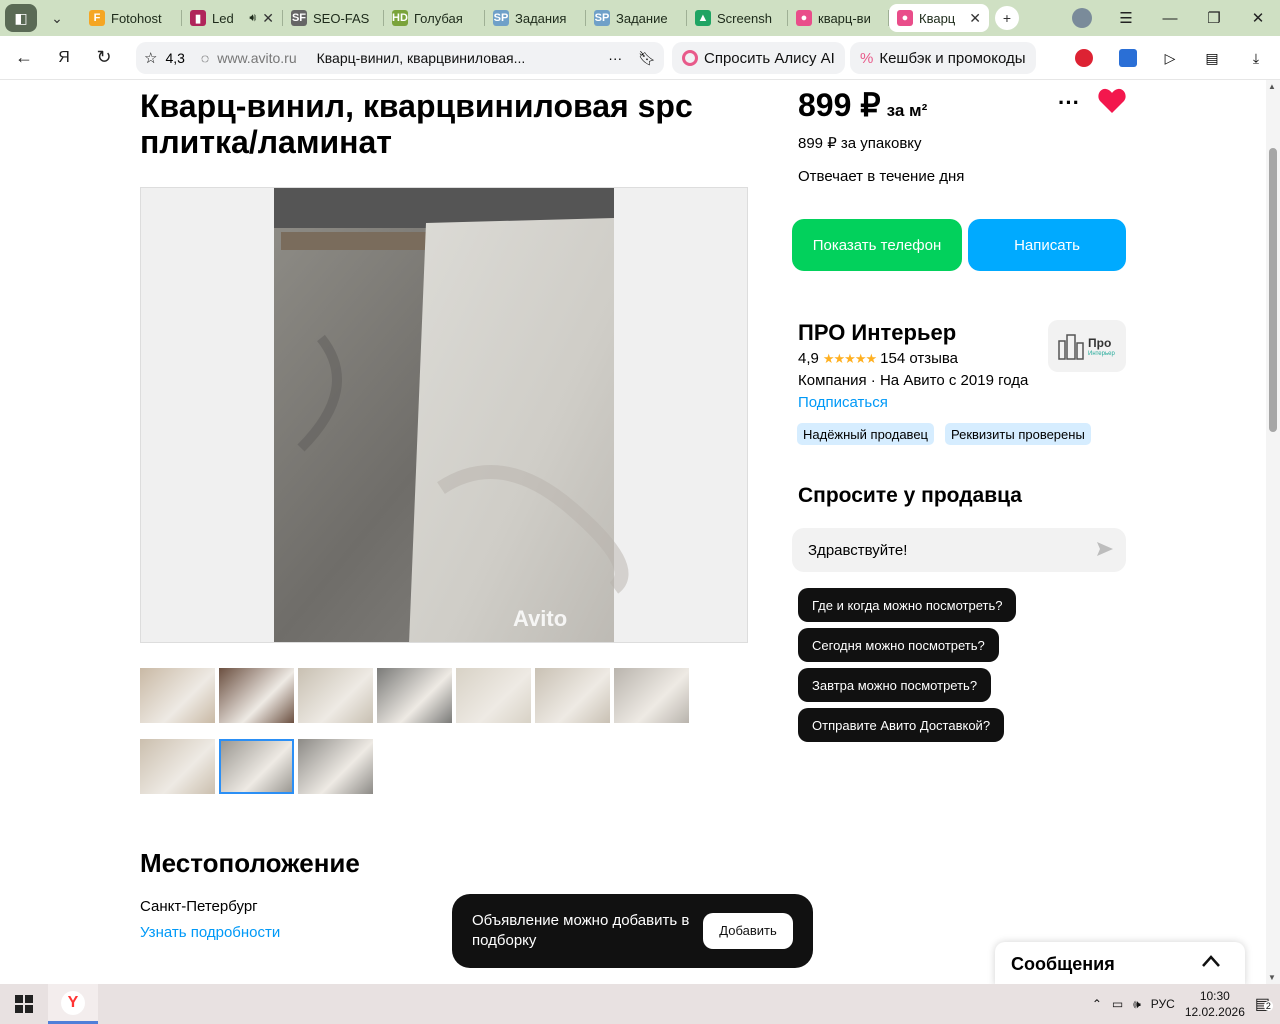 This screenshot has width=1280, height=1024. I want to click on music-icon: ▮, so click(198, 18).